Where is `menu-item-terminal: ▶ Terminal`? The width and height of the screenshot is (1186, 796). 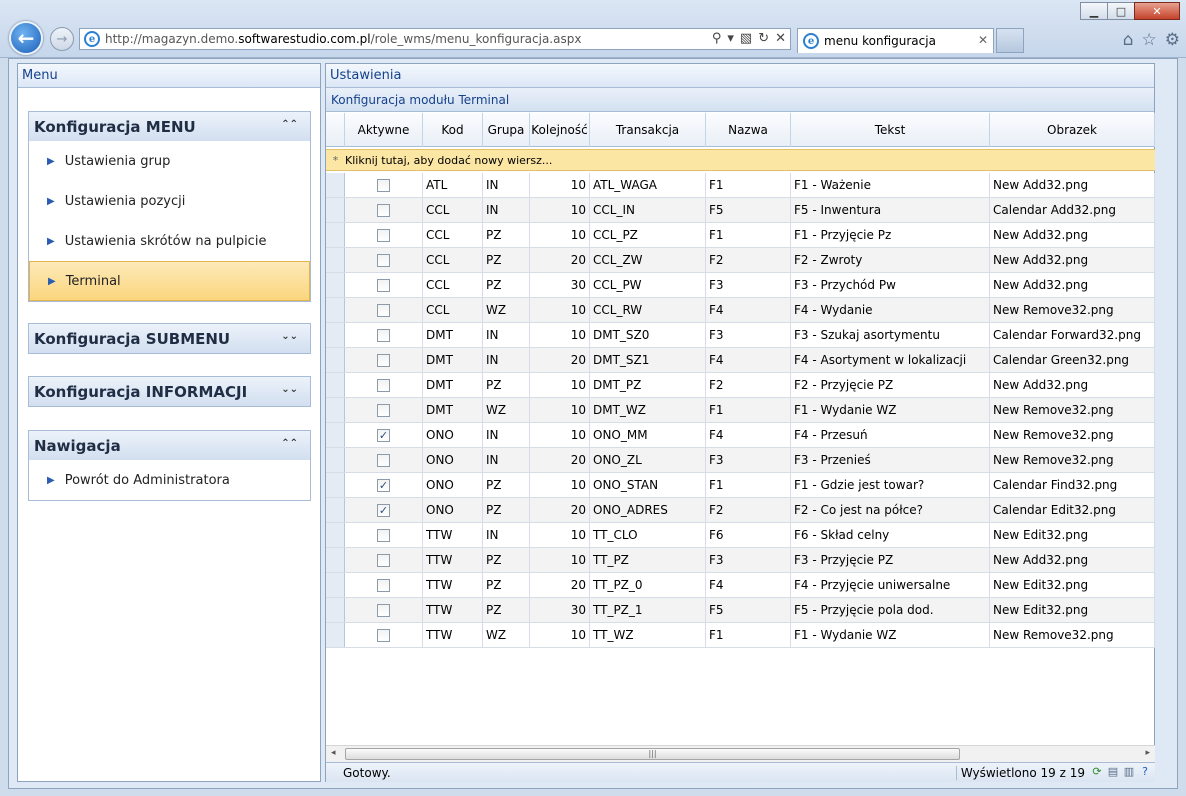 menu-item-terminal: ▶ Terminal is located at coordinates (169, 281).